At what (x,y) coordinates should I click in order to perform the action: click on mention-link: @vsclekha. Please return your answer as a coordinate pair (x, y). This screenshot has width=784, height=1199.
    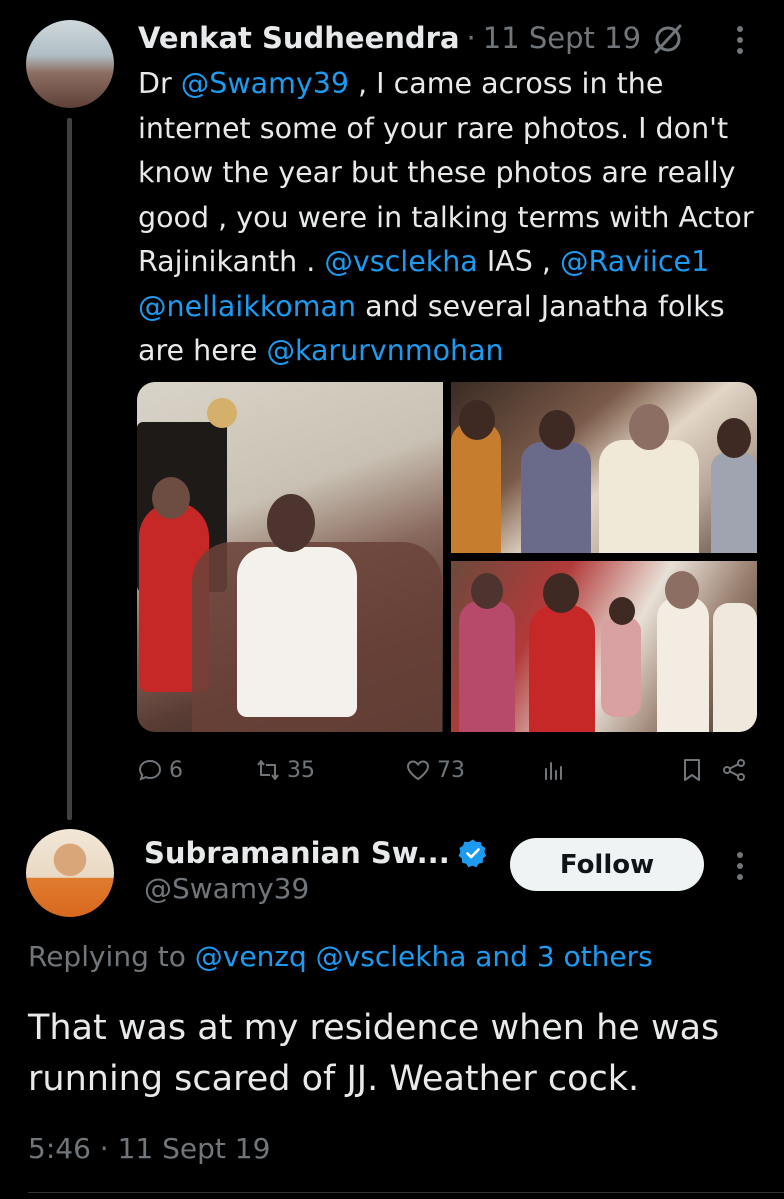
    Looking at the image, I should click on (400, 261).